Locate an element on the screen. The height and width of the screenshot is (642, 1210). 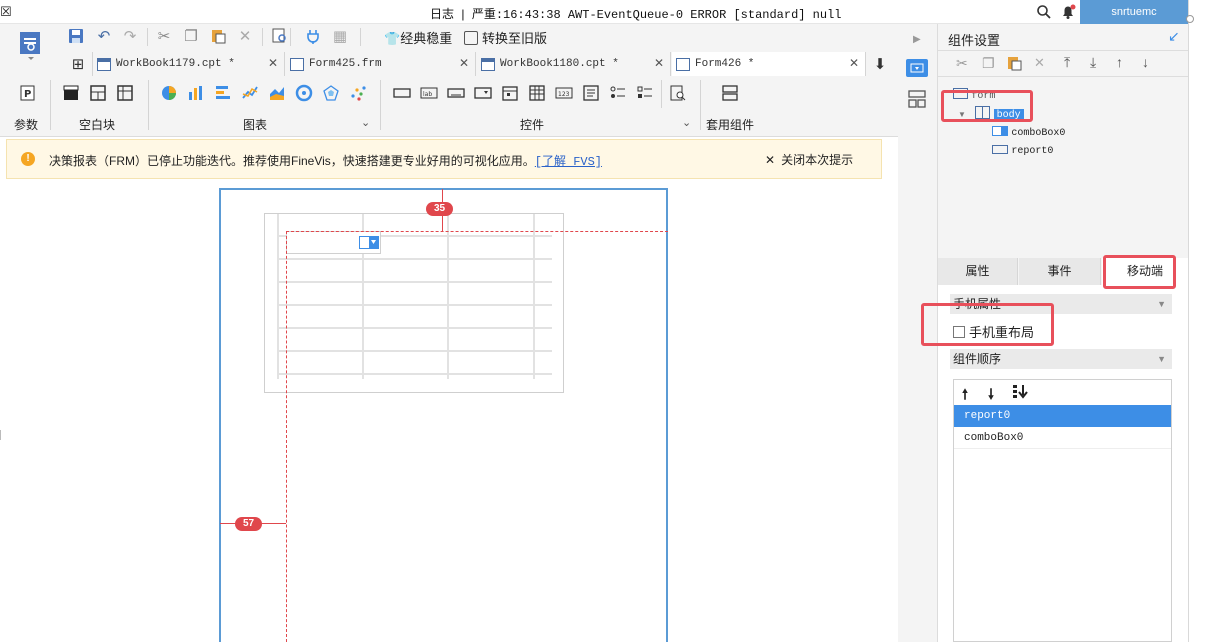
highlight-body-node is located at coordinates (987, 106).